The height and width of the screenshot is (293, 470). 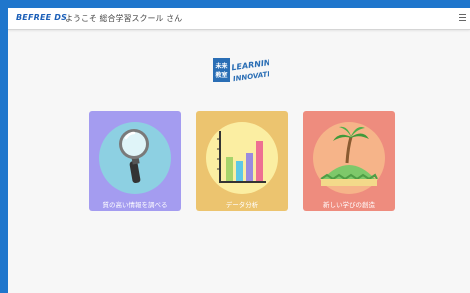 I want to click on island-palm-icon, so click(x=349, y=156).